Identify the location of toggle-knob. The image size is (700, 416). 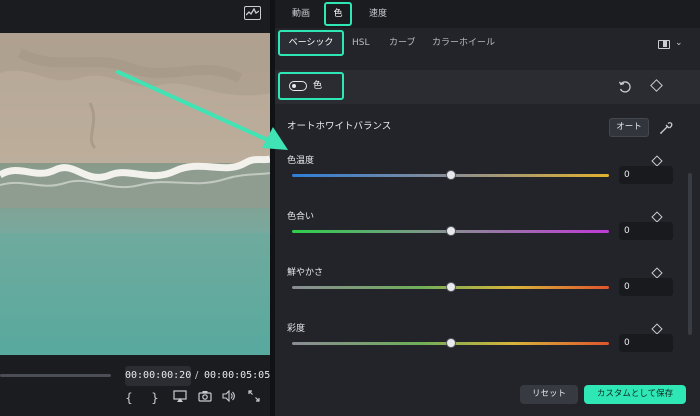
(293, 85).